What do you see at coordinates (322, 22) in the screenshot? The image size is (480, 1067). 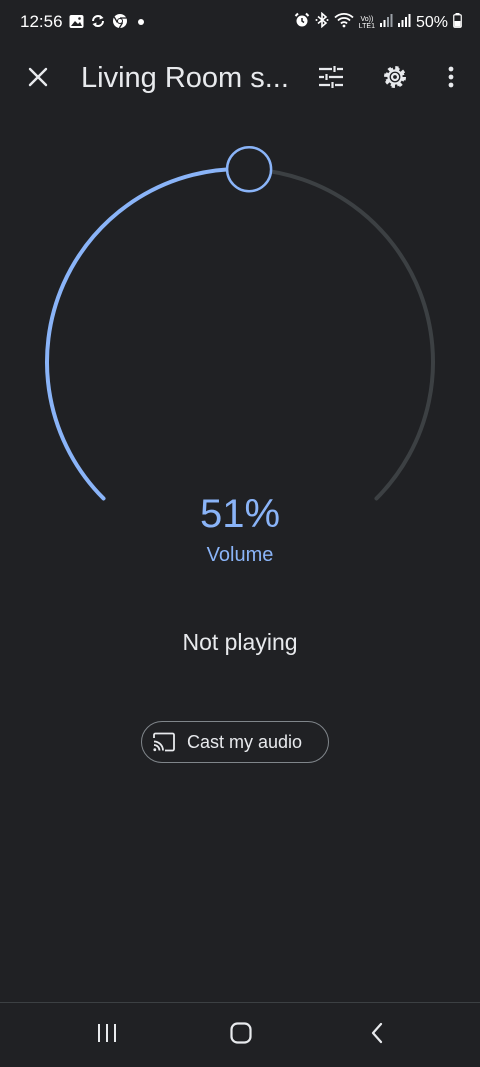 I see `bluetooth-icon` at bounding box center [322, 22].